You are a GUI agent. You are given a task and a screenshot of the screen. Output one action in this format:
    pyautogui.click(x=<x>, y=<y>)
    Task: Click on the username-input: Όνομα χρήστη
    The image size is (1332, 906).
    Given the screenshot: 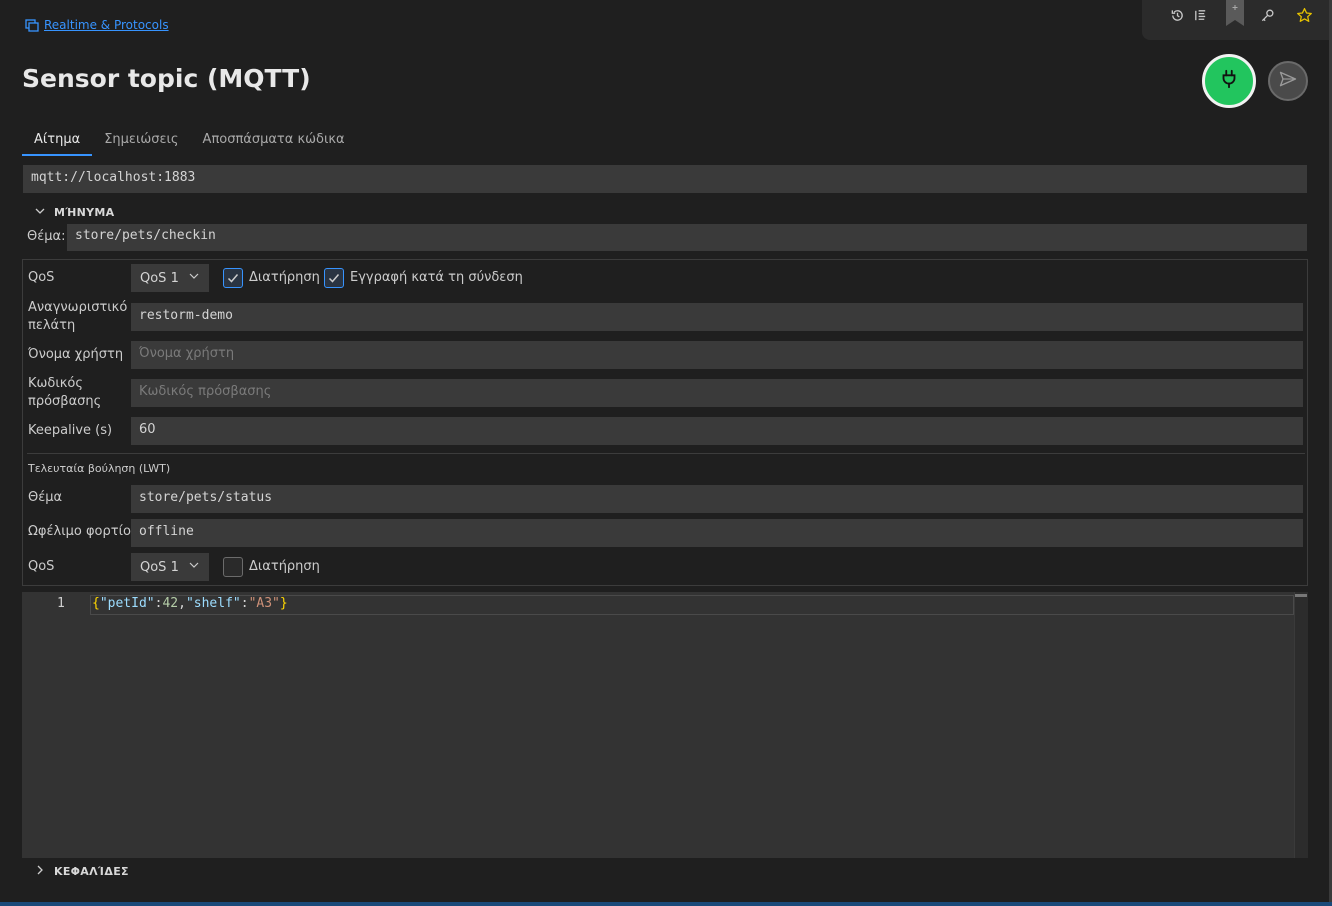 What is the action you would take?
    pyautogui.click(x=717, y=355)
    